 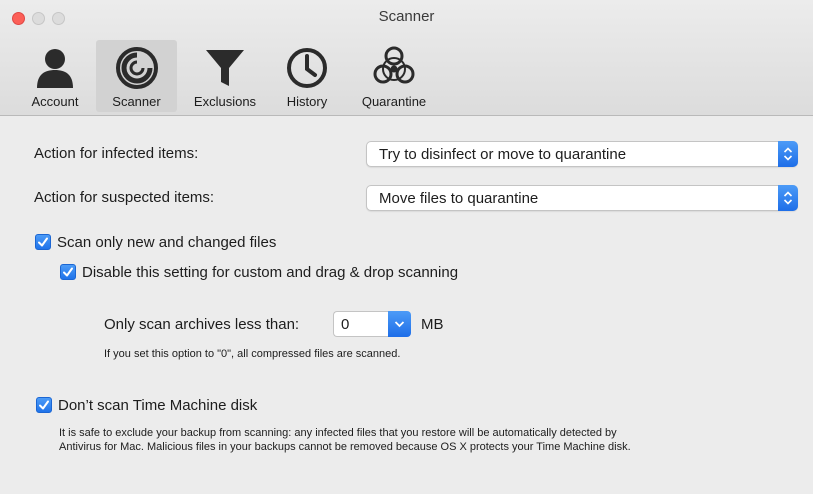 What do you see at coordinates (406, 16) in the screenshot?
I see `window-title: Scanner` at bounding box center [406, 16].